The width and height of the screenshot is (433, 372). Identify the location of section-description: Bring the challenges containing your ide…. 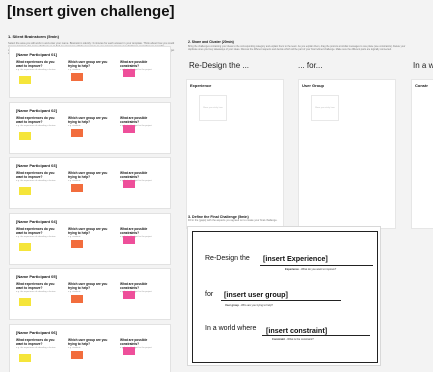
(297, 48).